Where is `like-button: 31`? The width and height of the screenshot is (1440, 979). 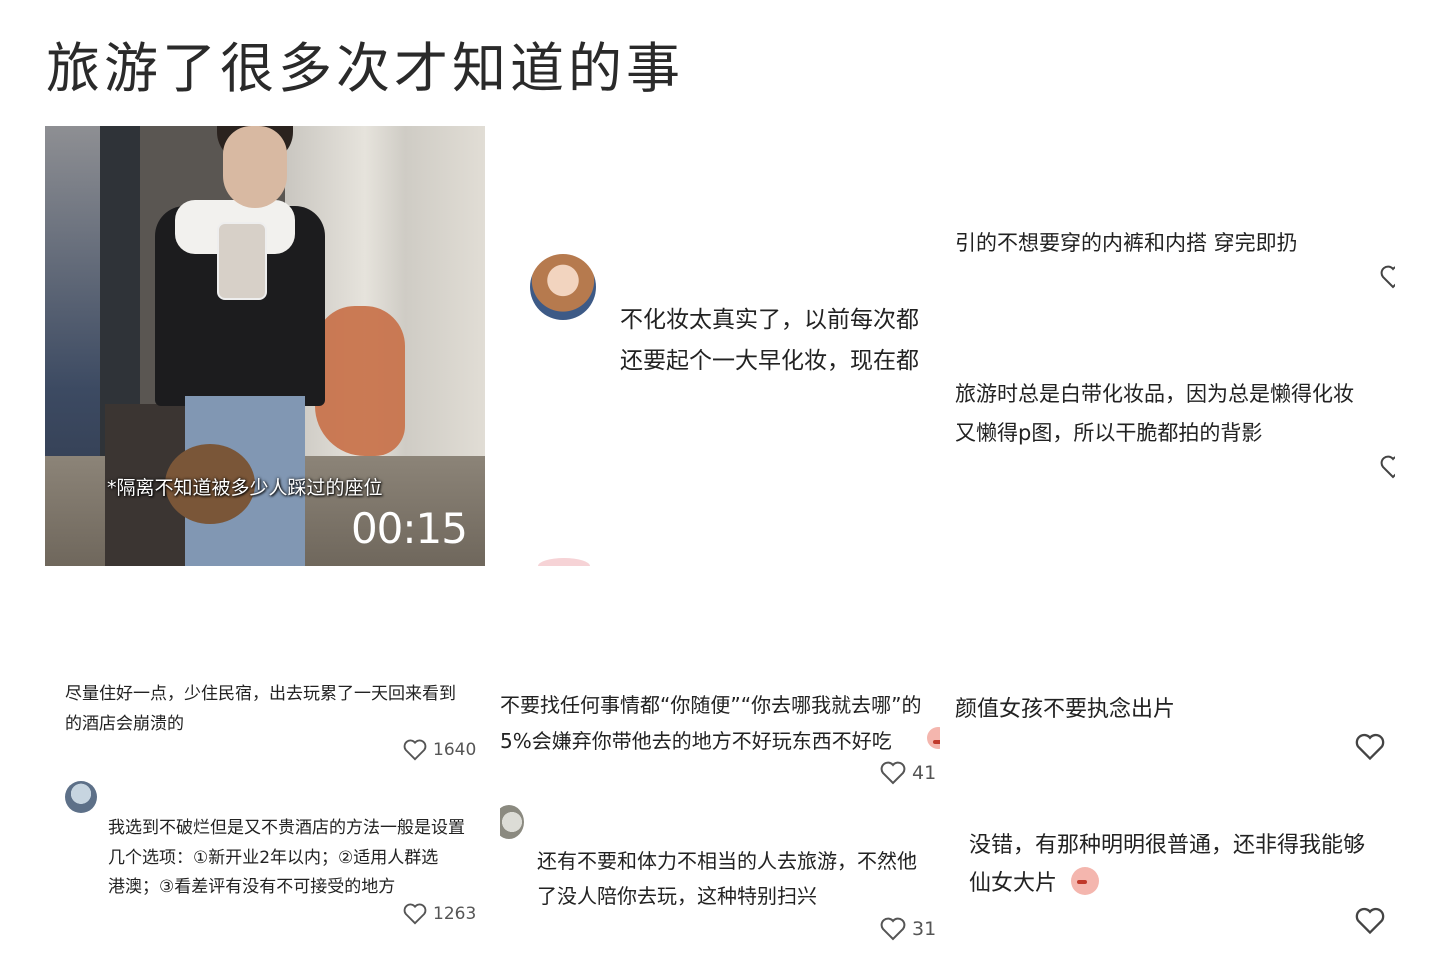 like-button: 31 is located at coordinates (908, 929).